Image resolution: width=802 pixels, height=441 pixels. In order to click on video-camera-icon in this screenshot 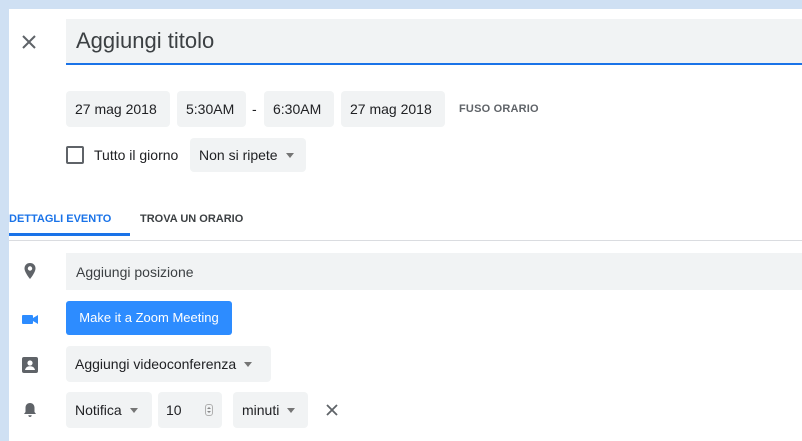, I will do `click(30, 319)`.